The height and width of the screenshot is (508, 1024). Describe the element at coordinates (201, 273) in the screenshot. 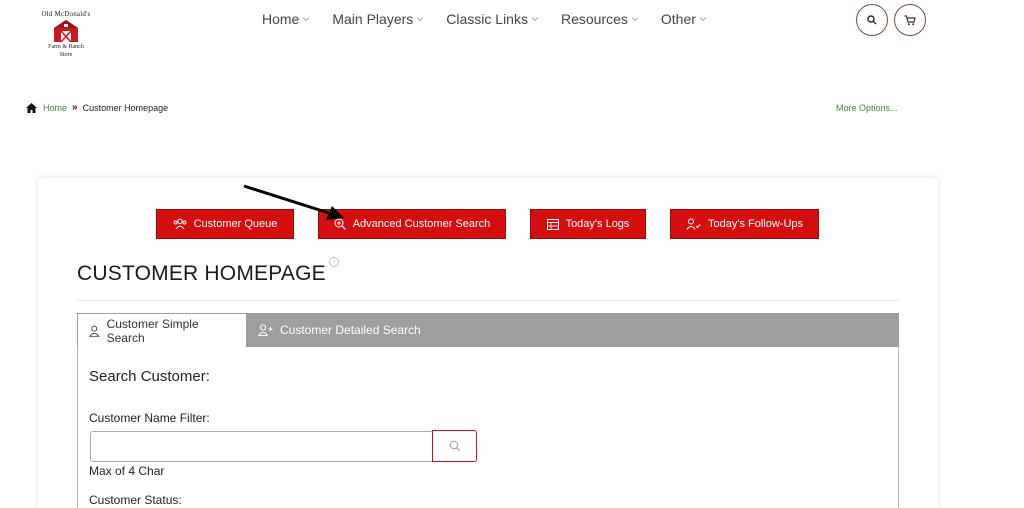

I see `page-title: CUSTOMER HOMEPAGE` at that location.